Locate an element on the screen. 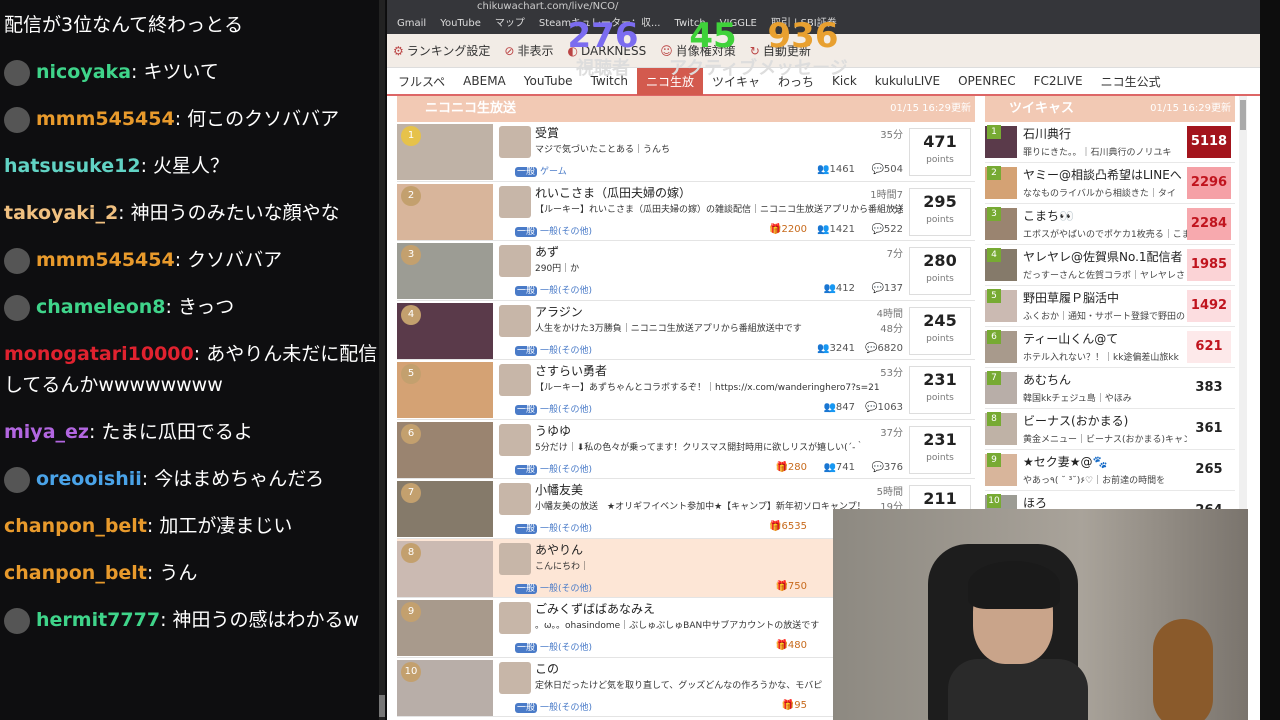 Image resolution: width=1280 pixels, height=720 pixels. stream-title: ごみくずばばあなみえ is located at coordinates (595, 608).